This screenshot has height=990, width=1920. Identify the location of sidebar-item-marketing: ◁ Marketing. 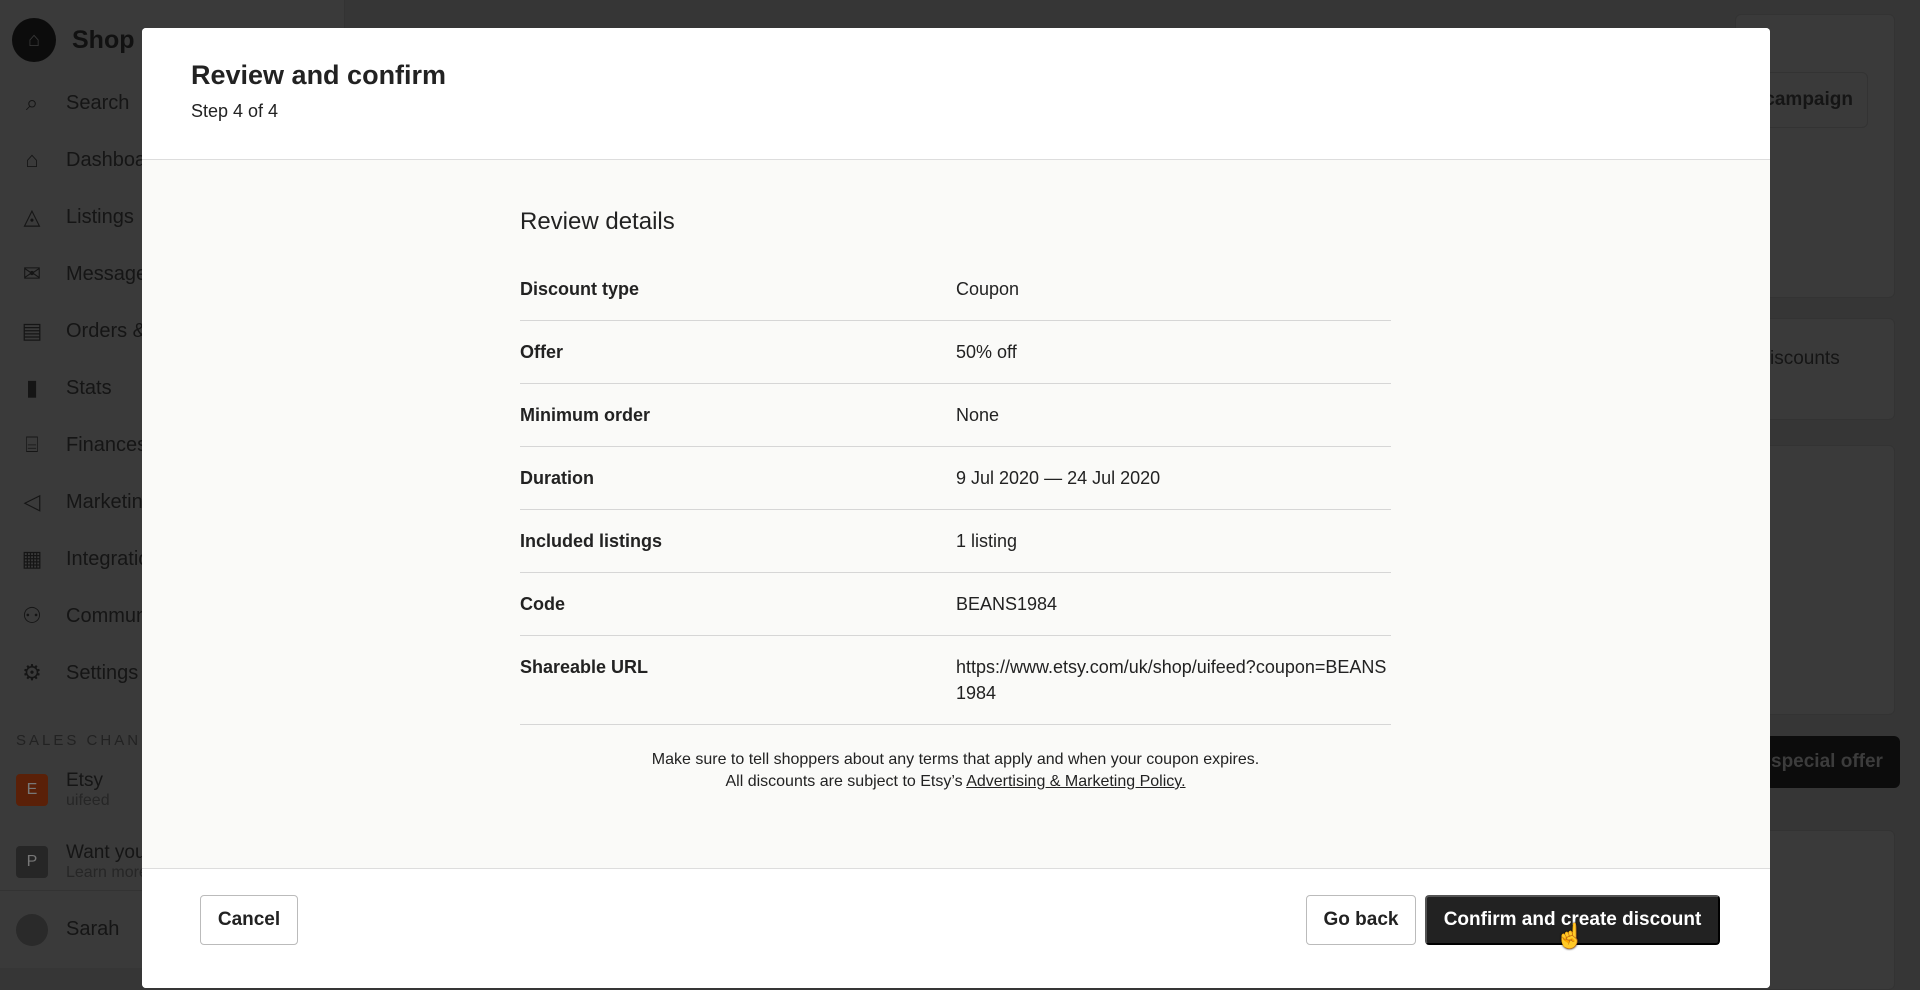
(85, 502).